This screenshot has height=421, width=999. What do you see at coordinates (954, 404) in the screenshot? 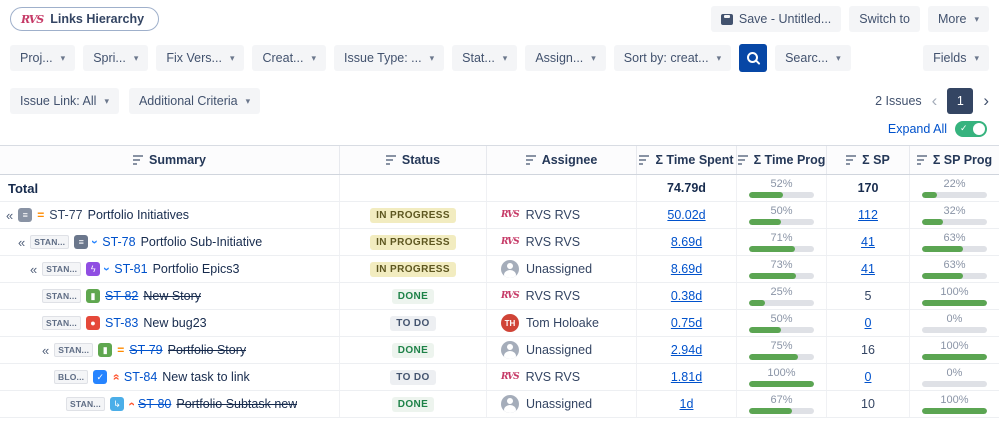
I see `progress-cell: 100%` at bounding box center [954, 404].